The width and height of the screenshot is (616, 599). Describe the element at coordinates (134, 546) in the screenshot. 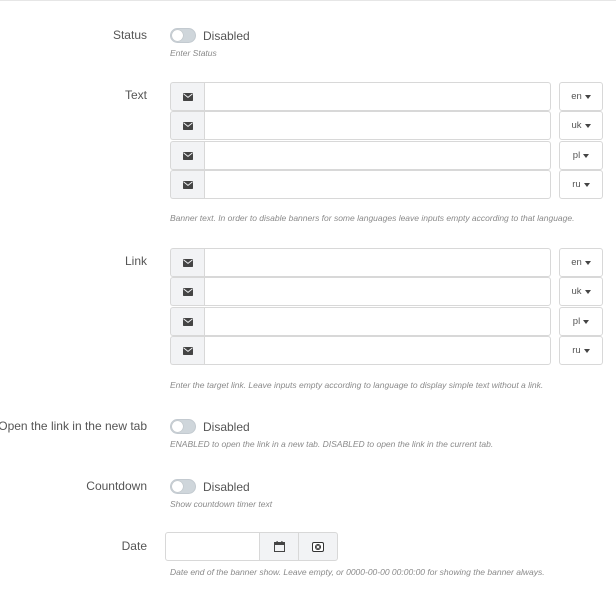

I see `date-label: Date` at that location.